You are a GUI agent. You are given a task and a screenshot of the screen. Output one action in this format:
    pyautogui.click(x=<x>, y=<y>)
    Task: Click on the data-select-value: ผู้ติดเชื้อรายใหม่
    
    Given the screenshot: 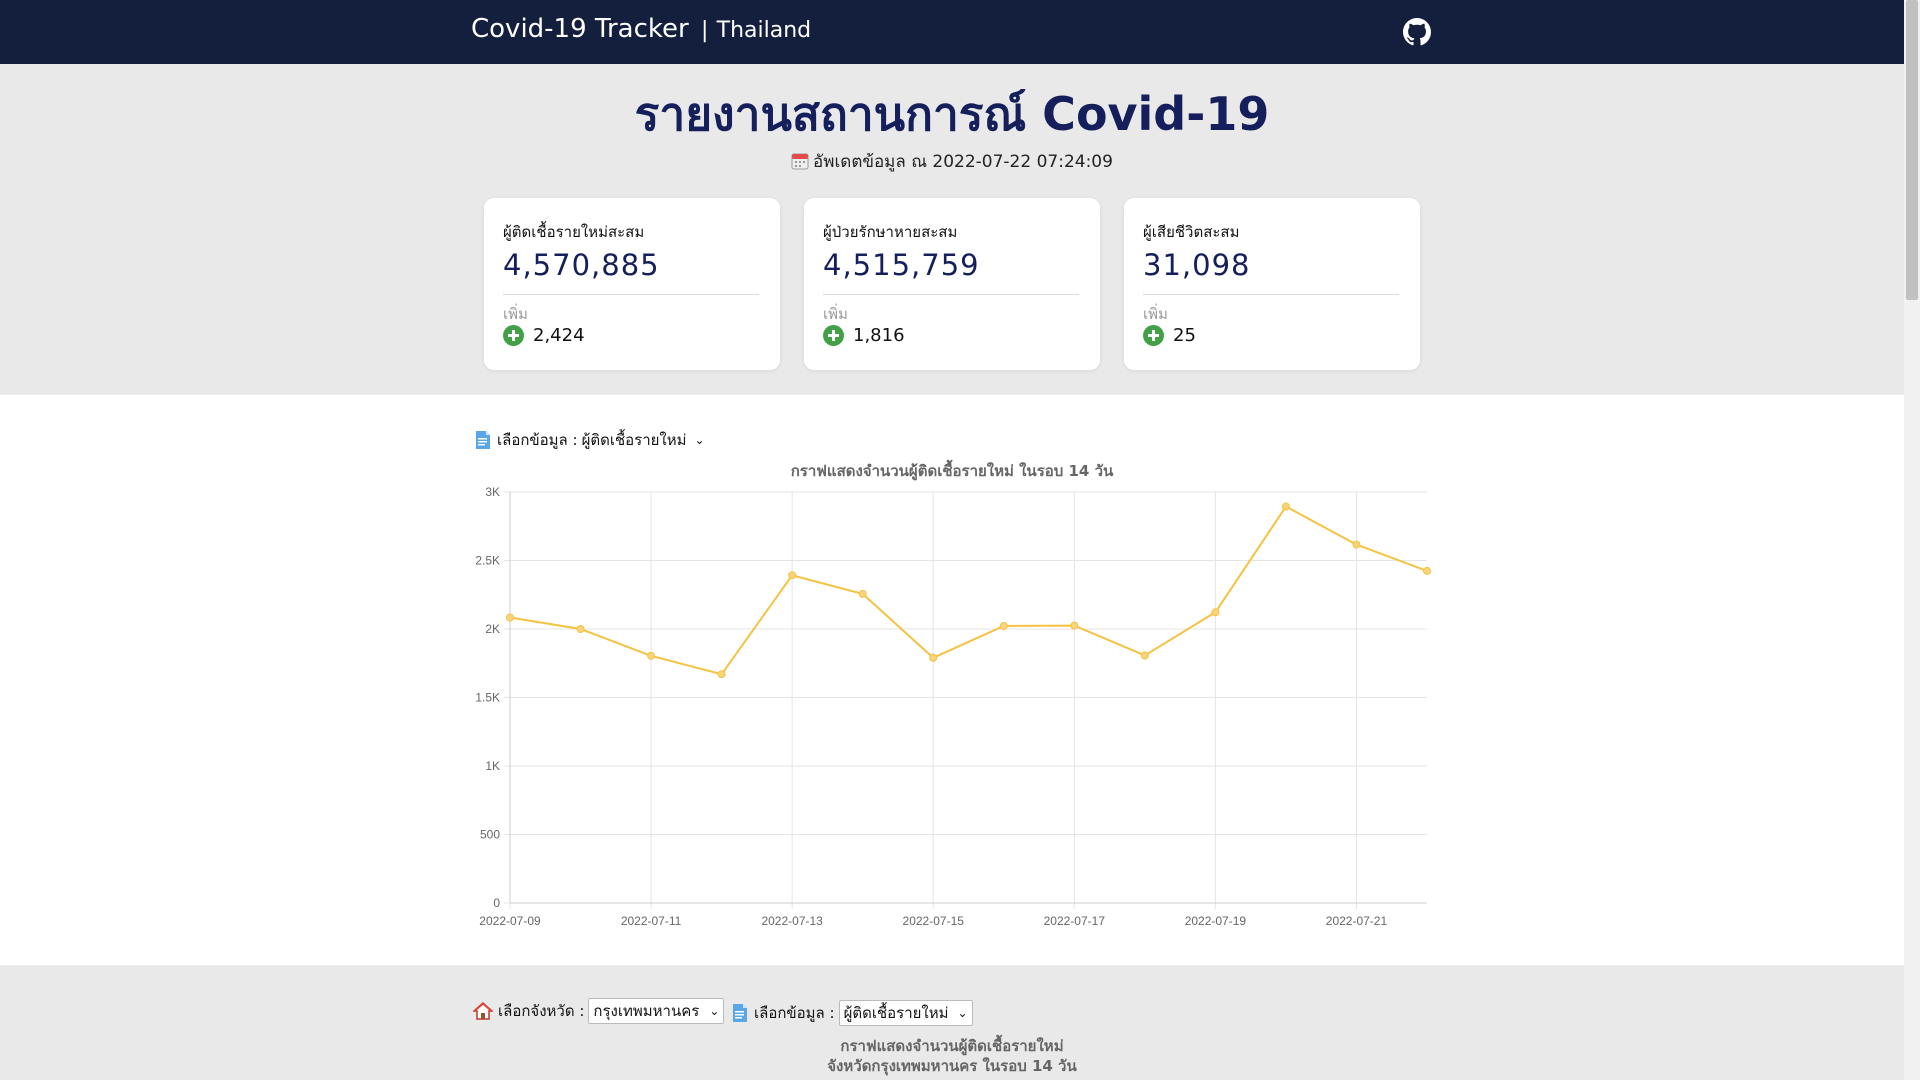 What is the action you would take?
    pyautogui.click(x=634, y=440)
    